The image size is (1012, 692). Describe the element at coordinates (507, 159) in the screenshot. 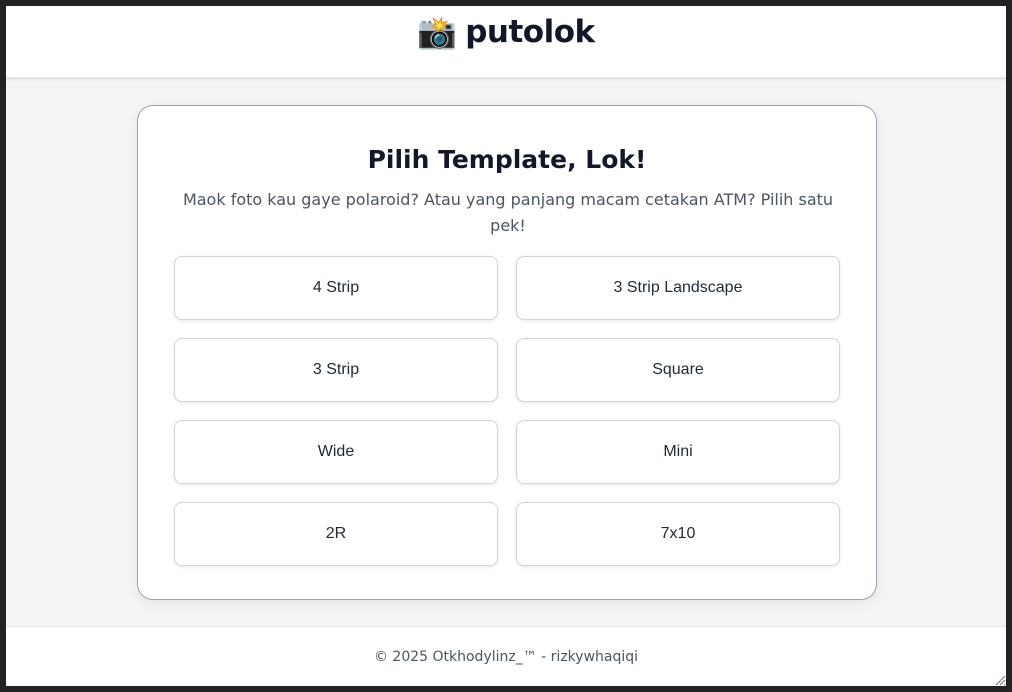

I see `page-title: Pilih Template, Lok!` at that location.